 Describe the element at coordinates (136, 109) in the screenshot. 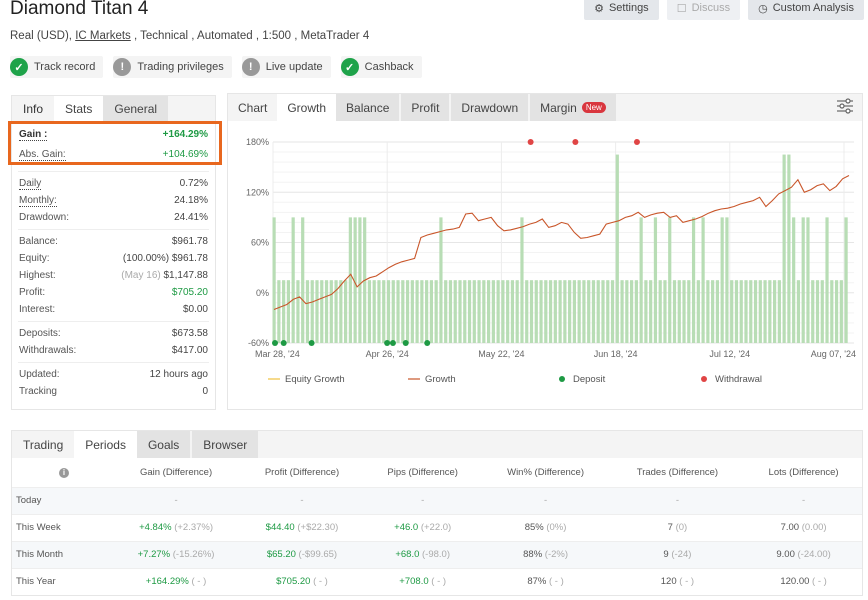

I see `tab-general: General` at that location.